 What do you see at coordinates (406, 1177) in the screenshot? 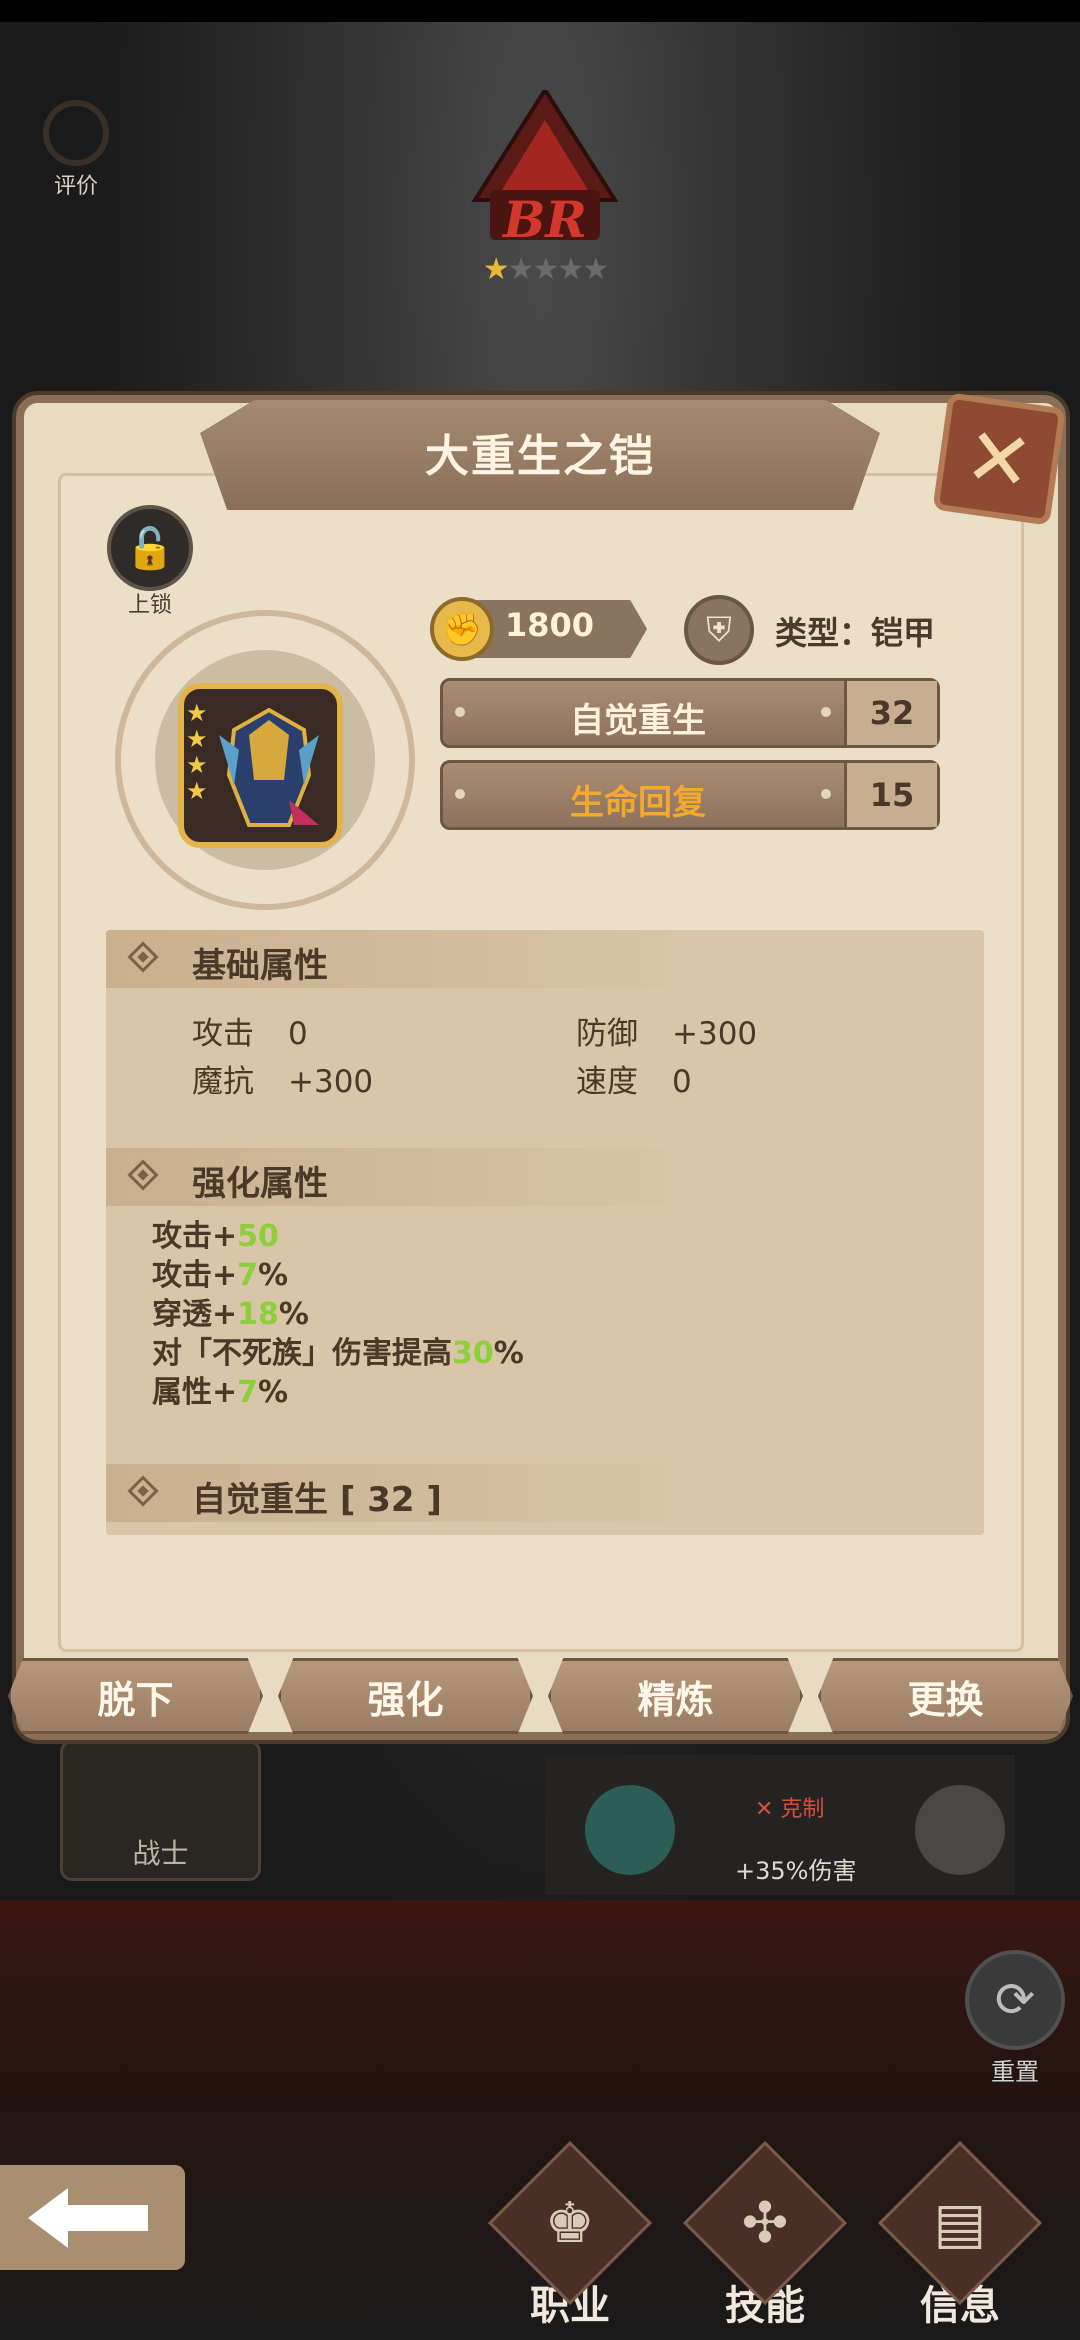
I see `section-enhance: 强化属性` at bounding box center [406, 1177].